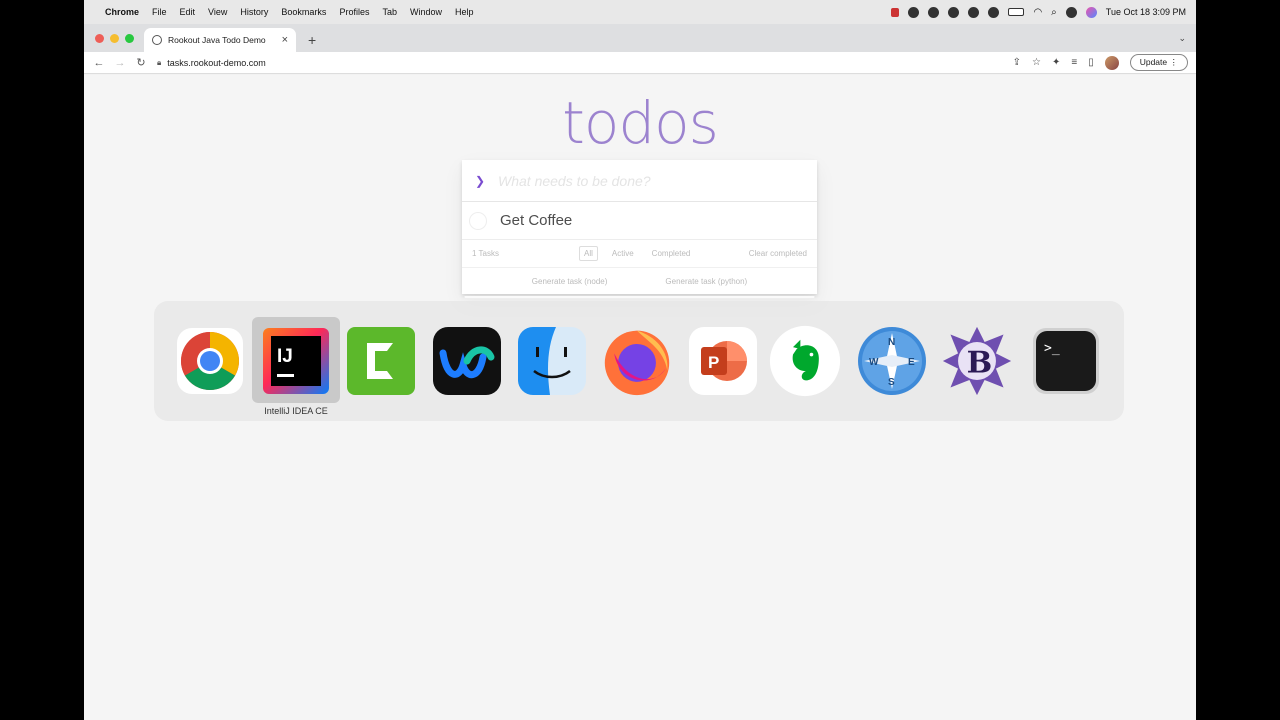  I want to click on new-tab-icon: +, so click(312, 40).